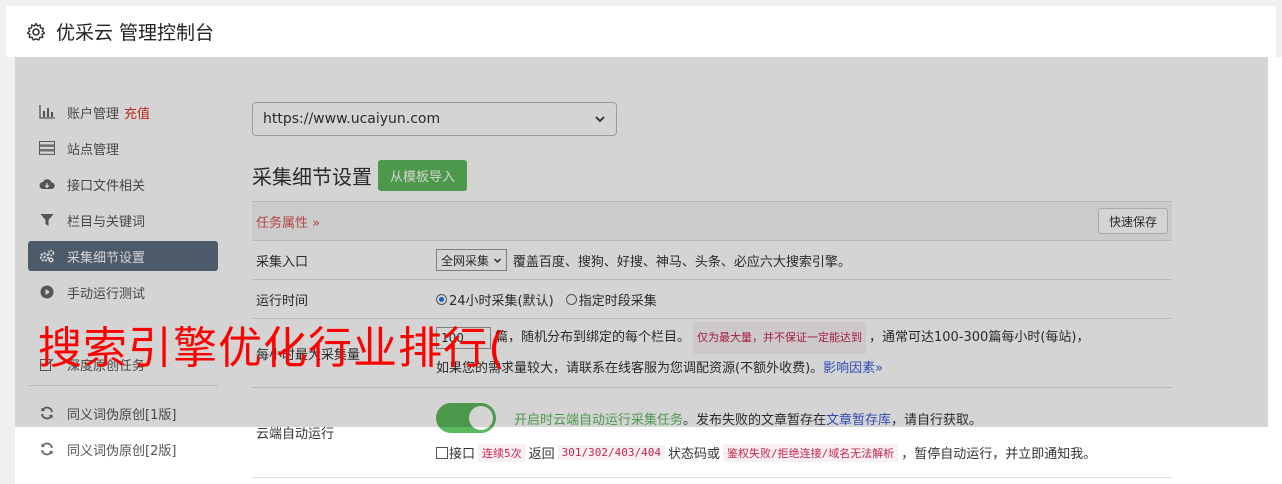 Image resolution: width=1282 pixels, height=484 pixels. What do you see at coordinates (804, 369) in the screenshot?
I see `max-text-line2: 如果您的需求量较大，请联系在线客服为您调配资源(不额外收费)。影响因素»` at bounding box center [804, 369].